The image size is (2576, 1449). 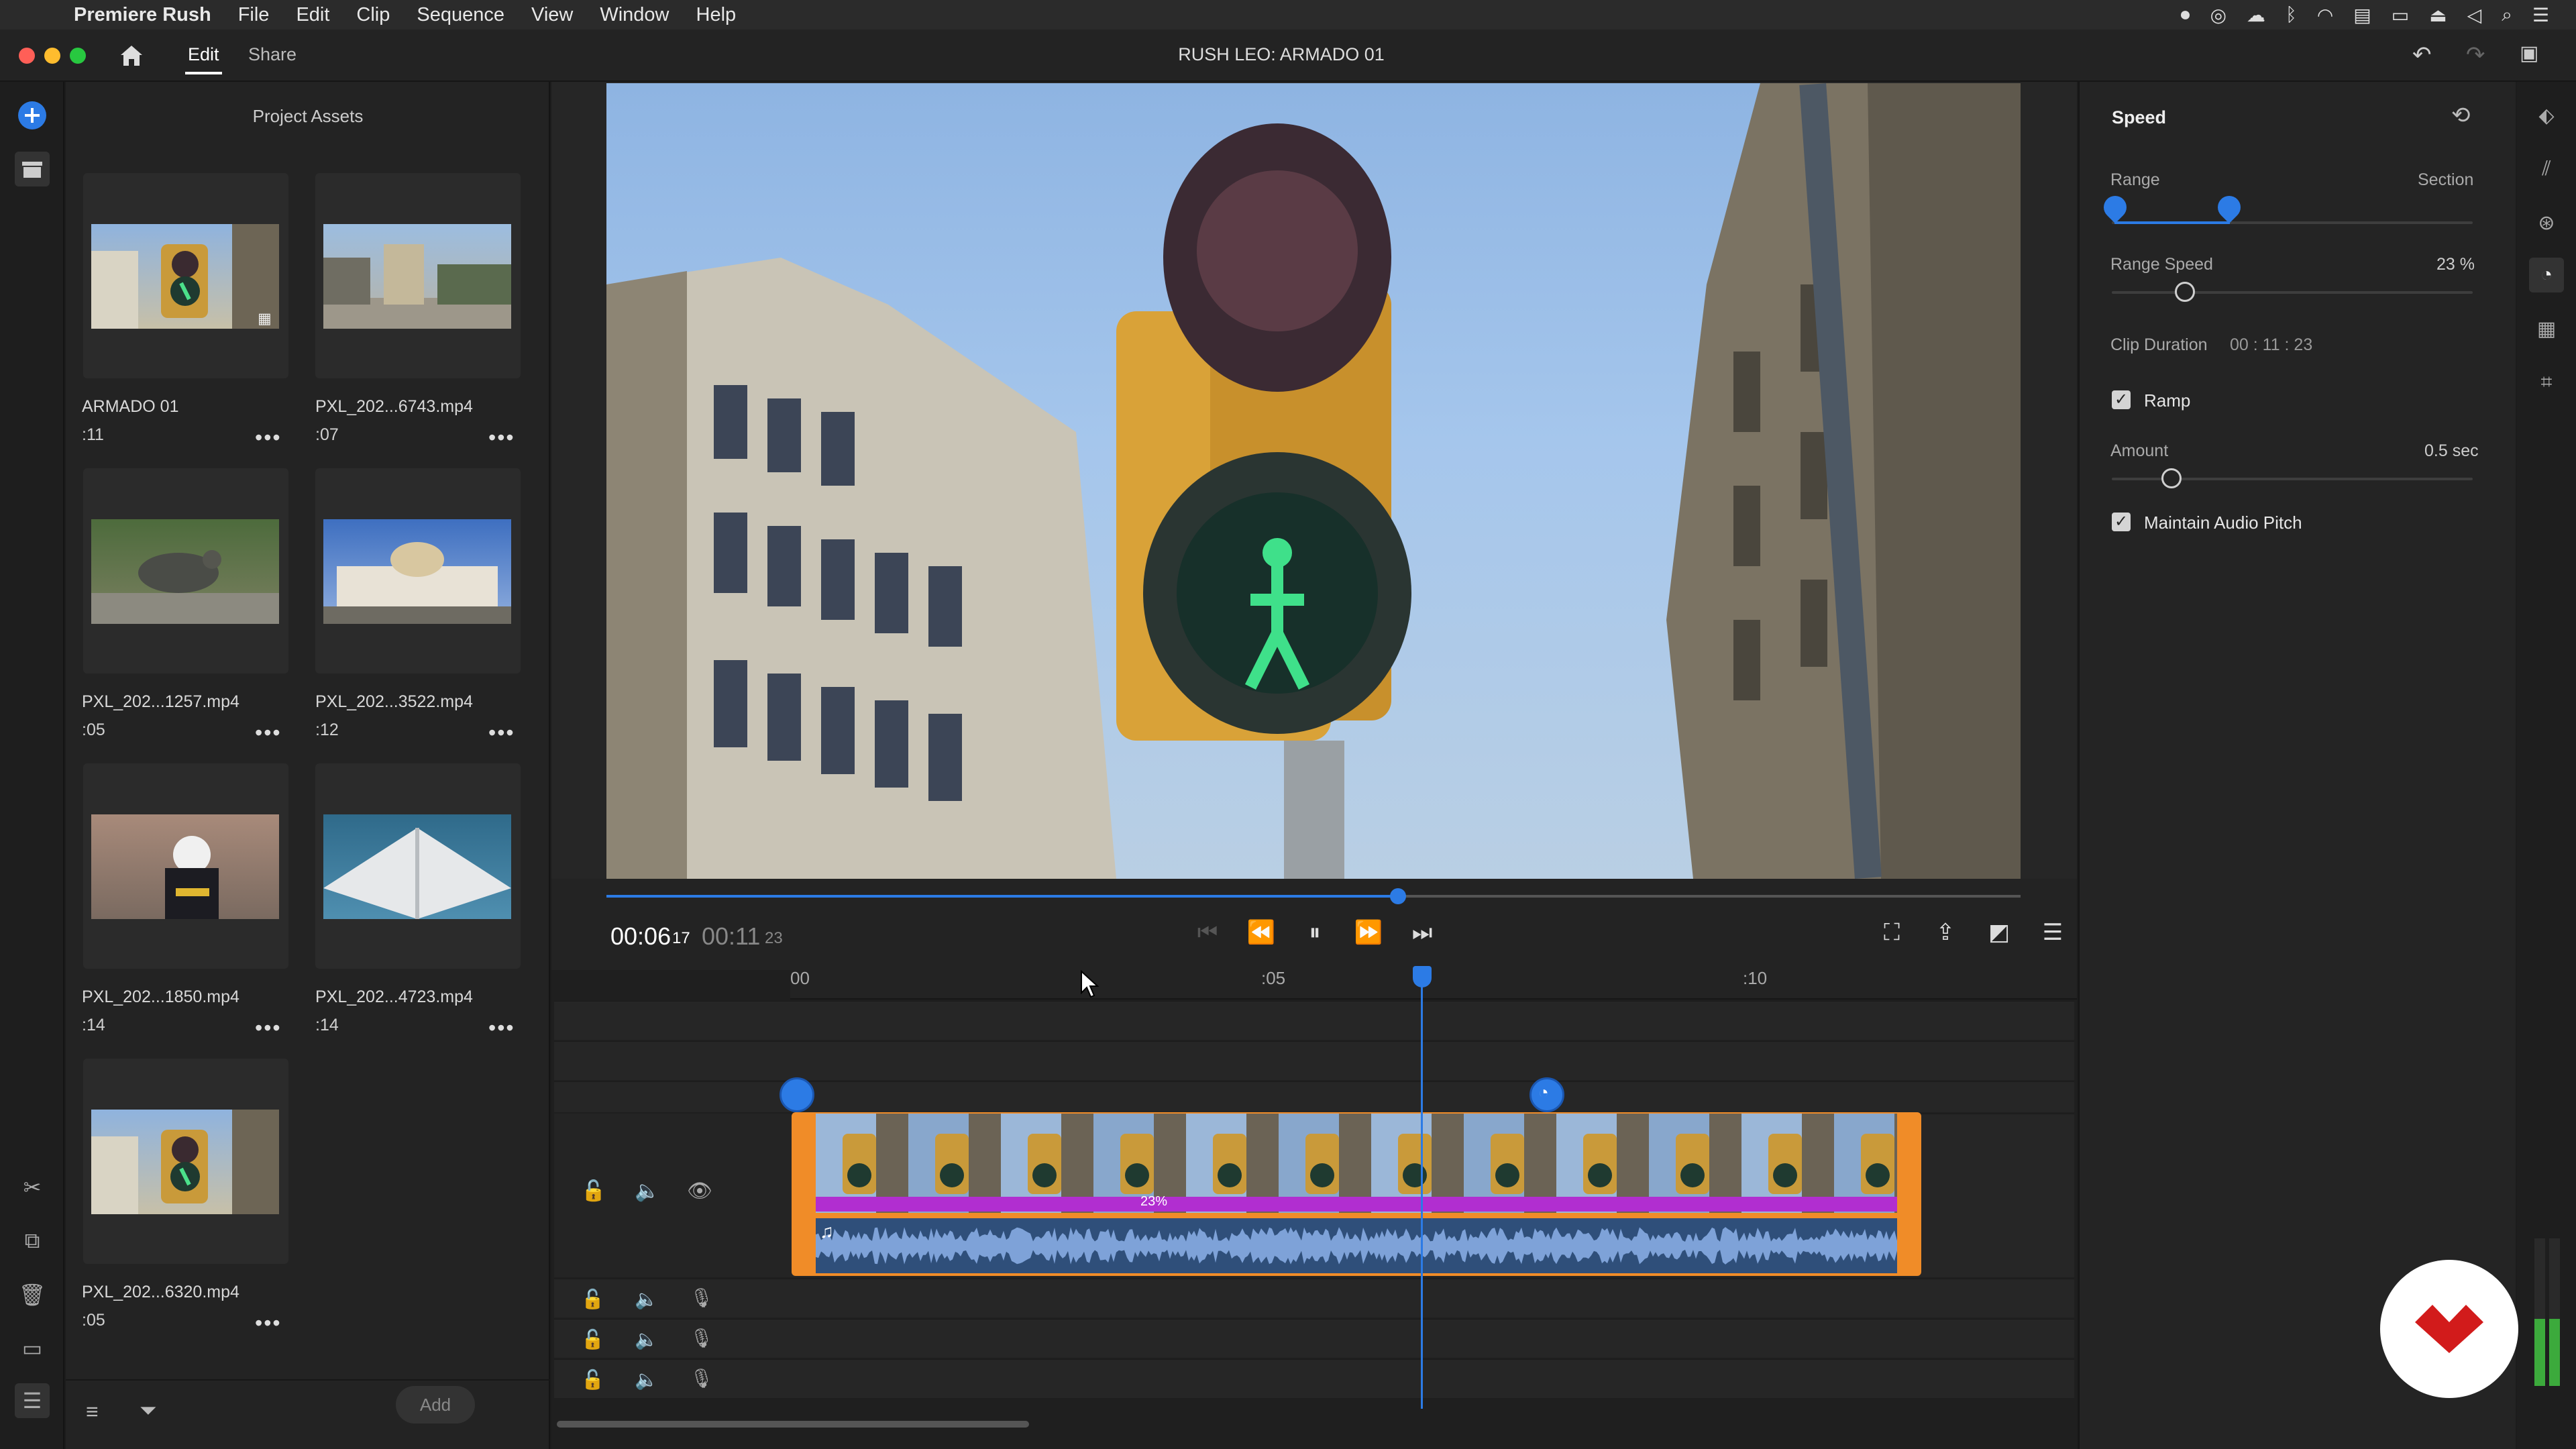 I want to click on visibility-eye-icon: 👁, so click(x=699, y=1191).